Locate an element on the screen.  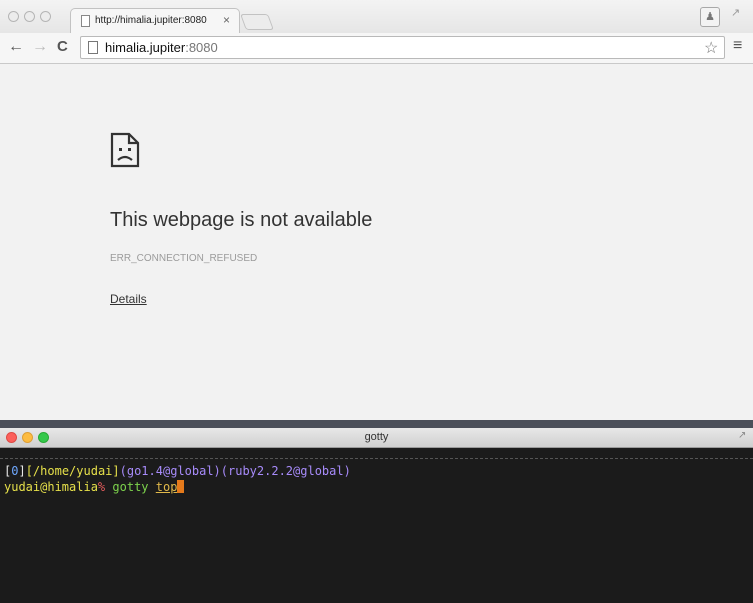
browser-maximize-button is located at coordinates (45, 16).